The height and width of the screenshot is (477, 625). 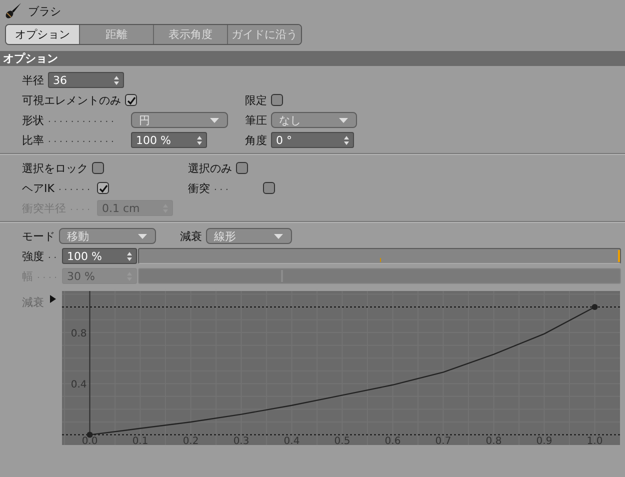 What do you see at coordinates (140, 440) in the screenshot?
I see `x-tick-label: 0.1` at bounding box center [140, 440].